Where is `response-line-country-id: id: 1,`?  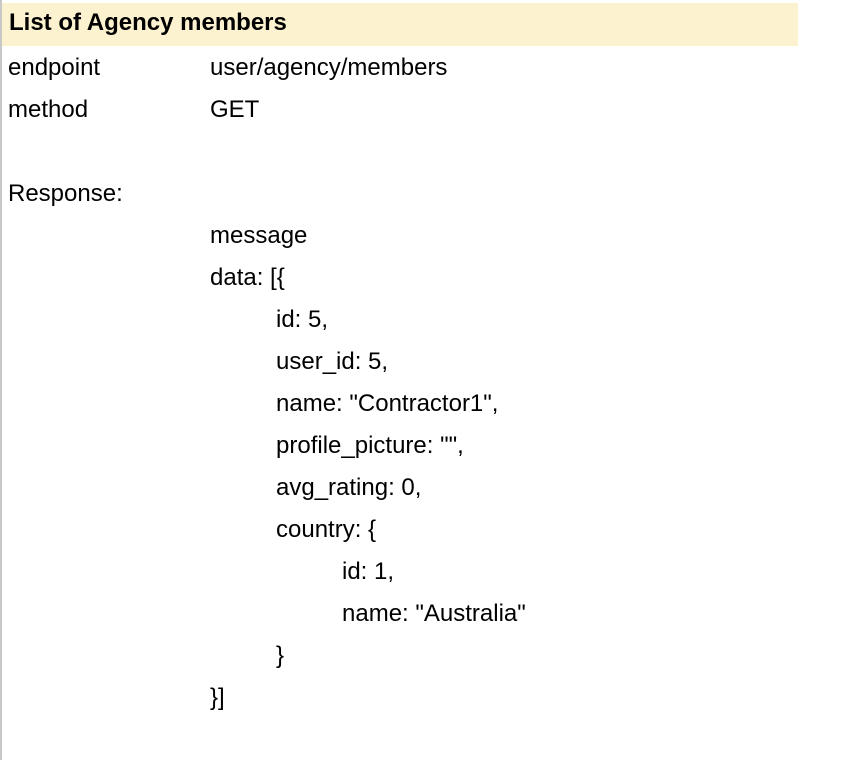 response-line-country-id: id: 1, is located at coordinates (368, 571).